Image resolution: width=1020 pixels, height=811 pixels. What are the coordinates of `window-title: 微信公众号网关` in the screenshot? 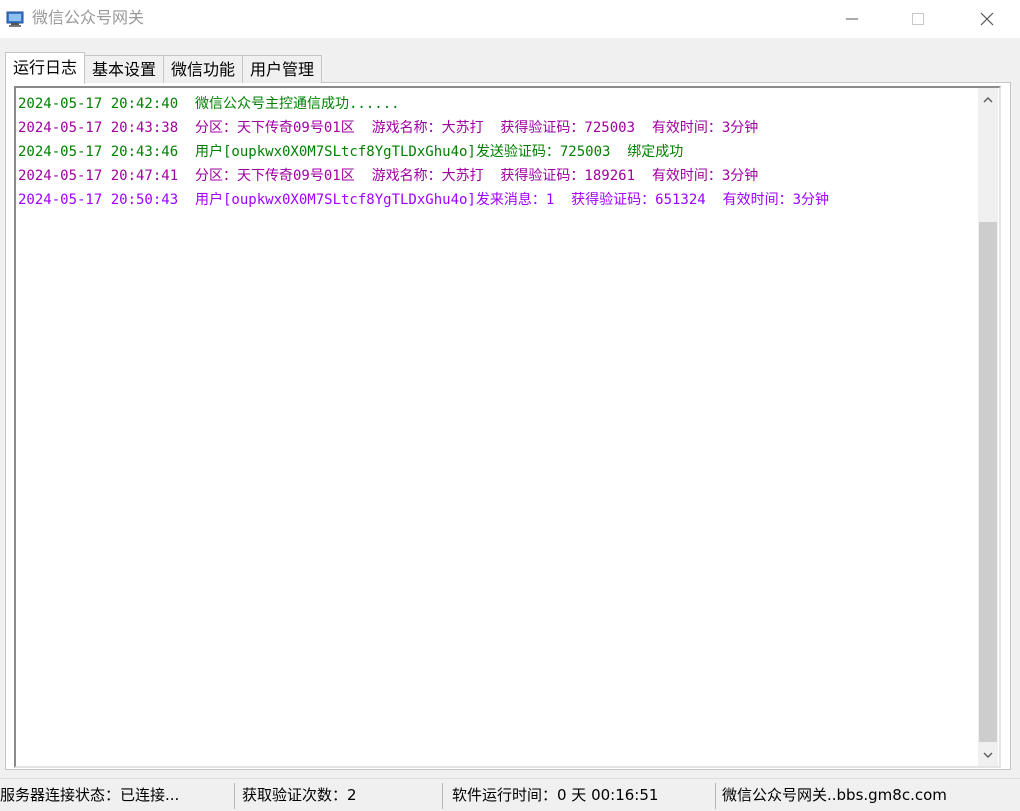 It's located at (88, 17).